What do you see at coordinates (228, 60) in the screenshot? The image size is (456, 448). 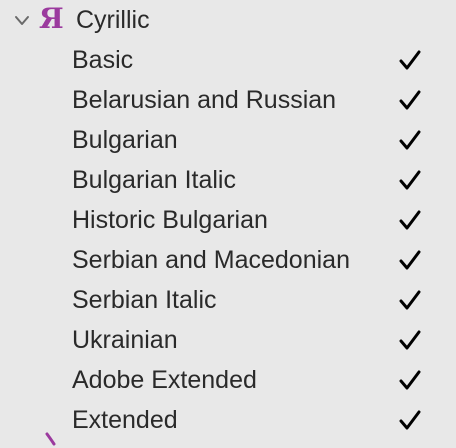 I see `list-item: Basic` at bounding box center [228, 60].